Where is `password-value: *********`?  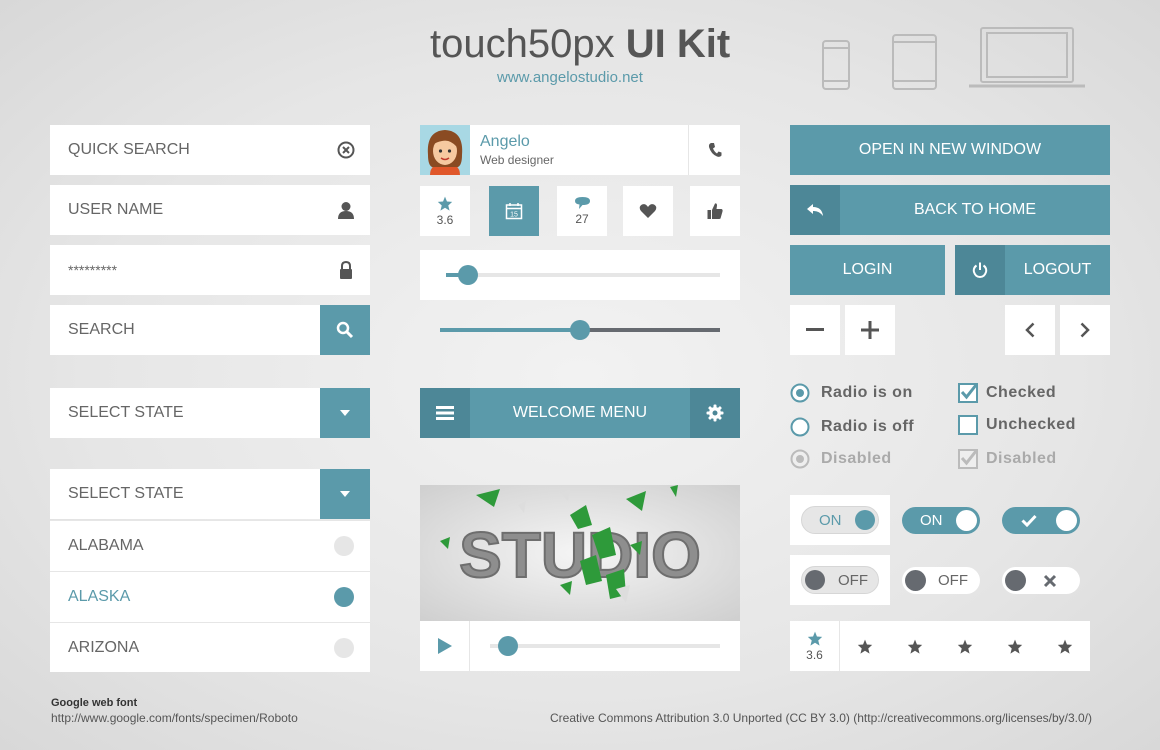 password-value: ********* is located at coordinates (93, 270).